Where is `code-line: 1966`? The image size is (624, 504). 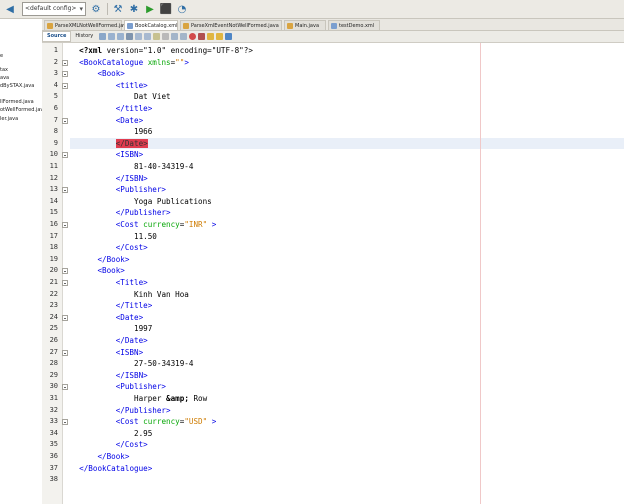 code-line: 1966 is located at coordinates (347, 132).